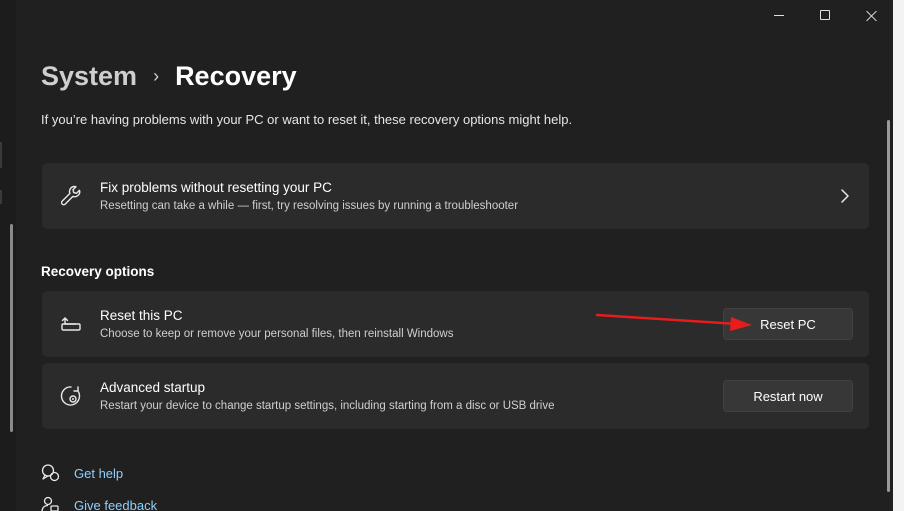  I want to click on feedback-icon, so click(50, 503).